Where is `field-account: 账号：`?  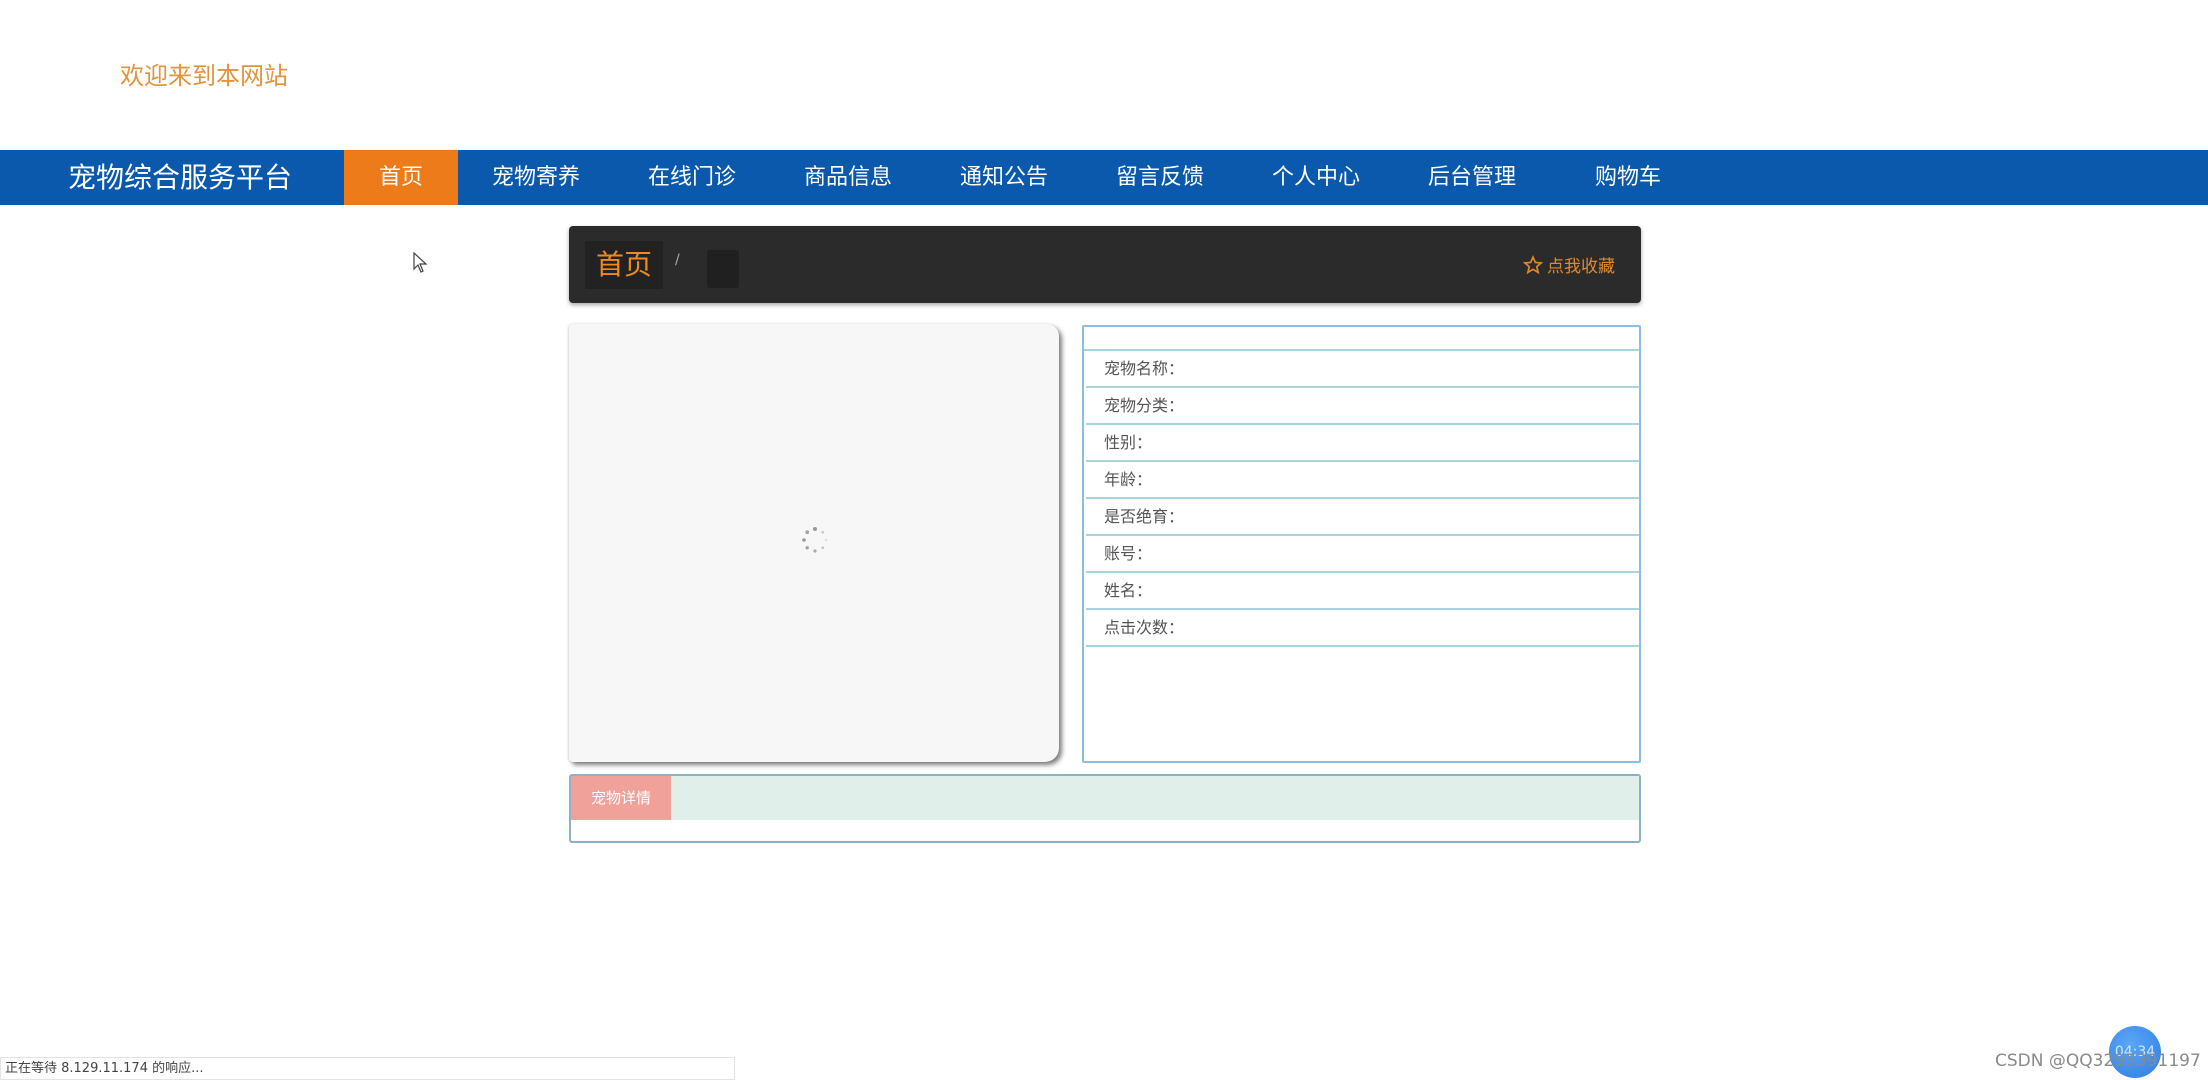 field-account: 账号： is located at coordinates (1362, 554).